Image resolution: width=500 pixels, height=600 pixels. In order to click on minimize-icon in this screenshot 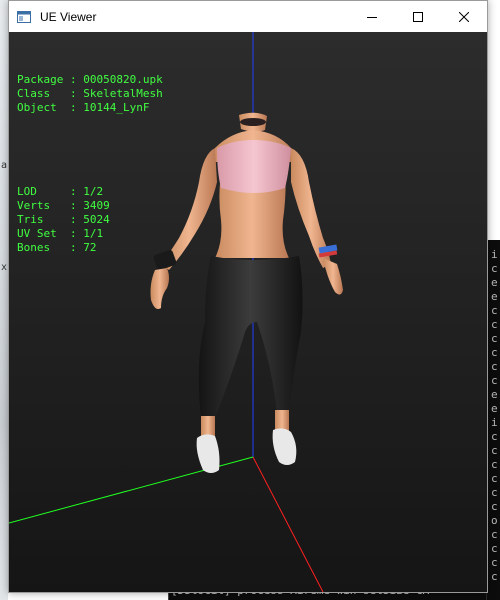, I will do `click(372, 17)`.